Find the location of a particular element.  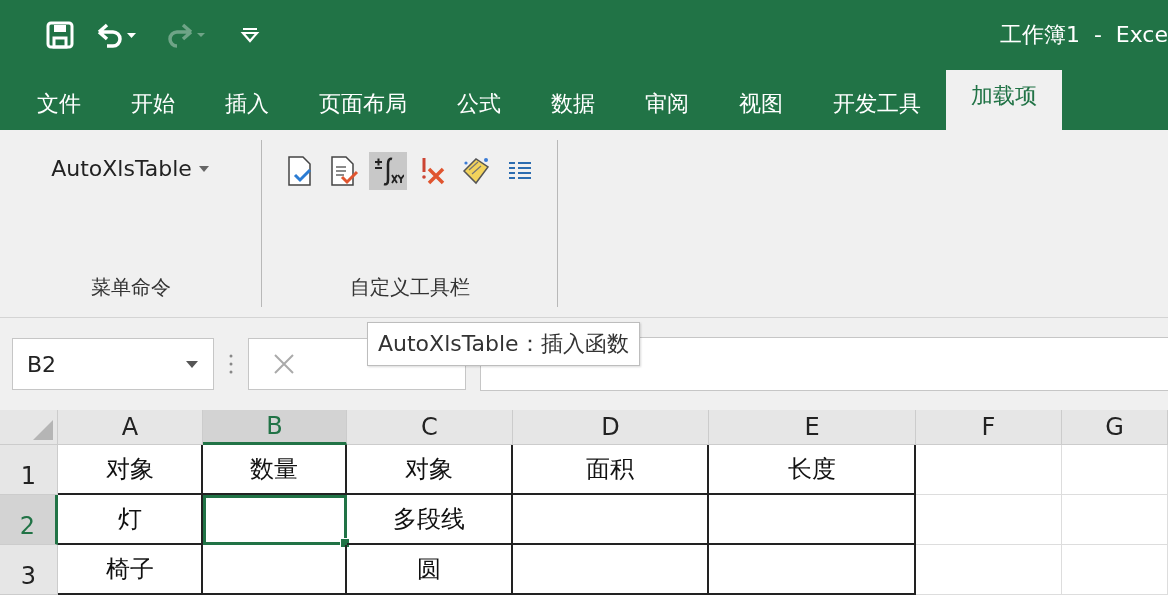

menu-dropdown: AutoXlsTable is located at coordinates (130, 168).